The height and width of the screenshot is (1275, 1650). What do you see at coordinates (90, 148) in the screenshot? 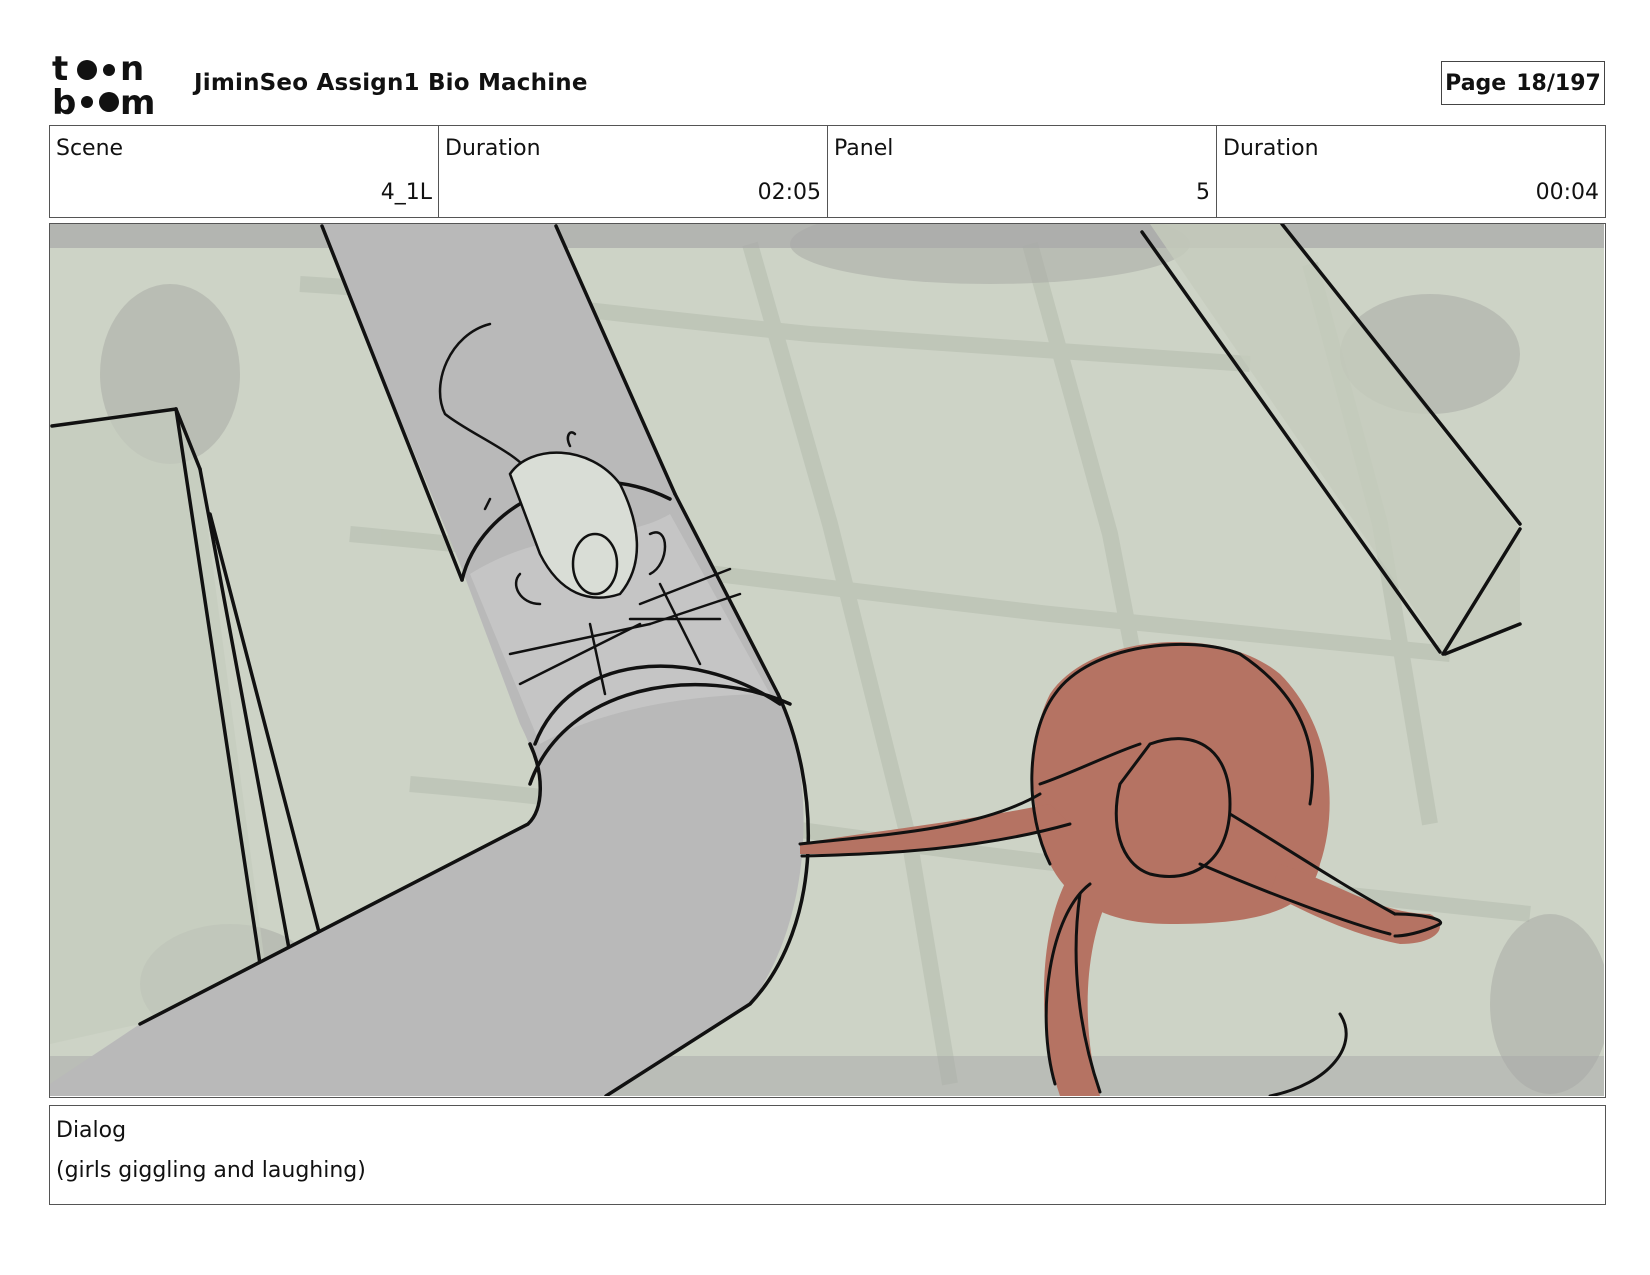
I see `scene-label: Scene` at bounding box center [90, 148].